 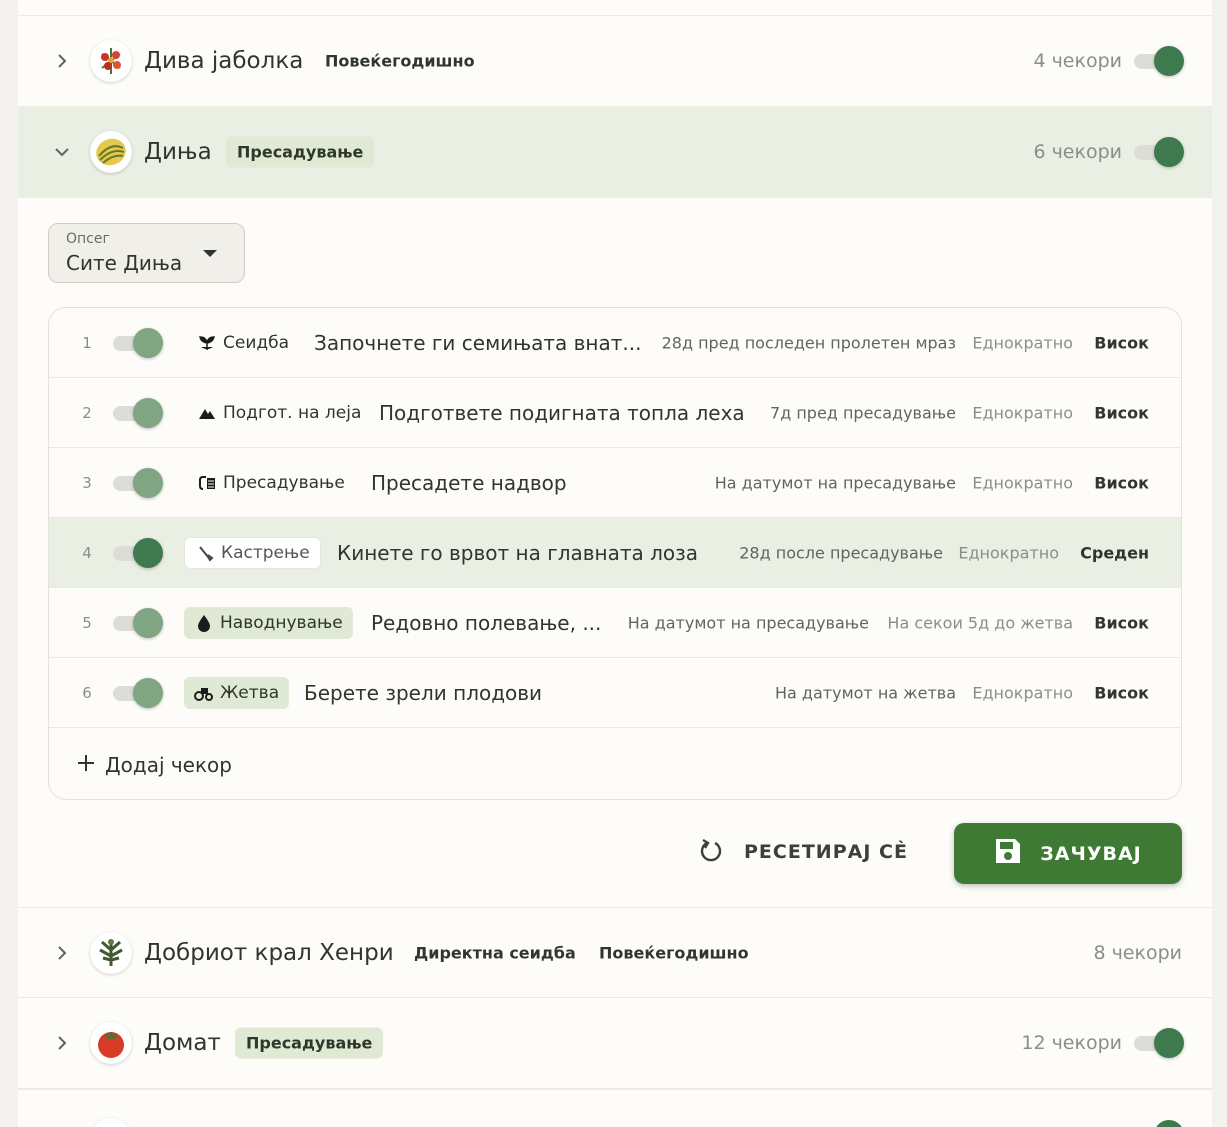 What do you see at coordinates (841, 552) in the screenshot?
I see `step-timing: 28д после пресадување` at bounding box center [841, 552].